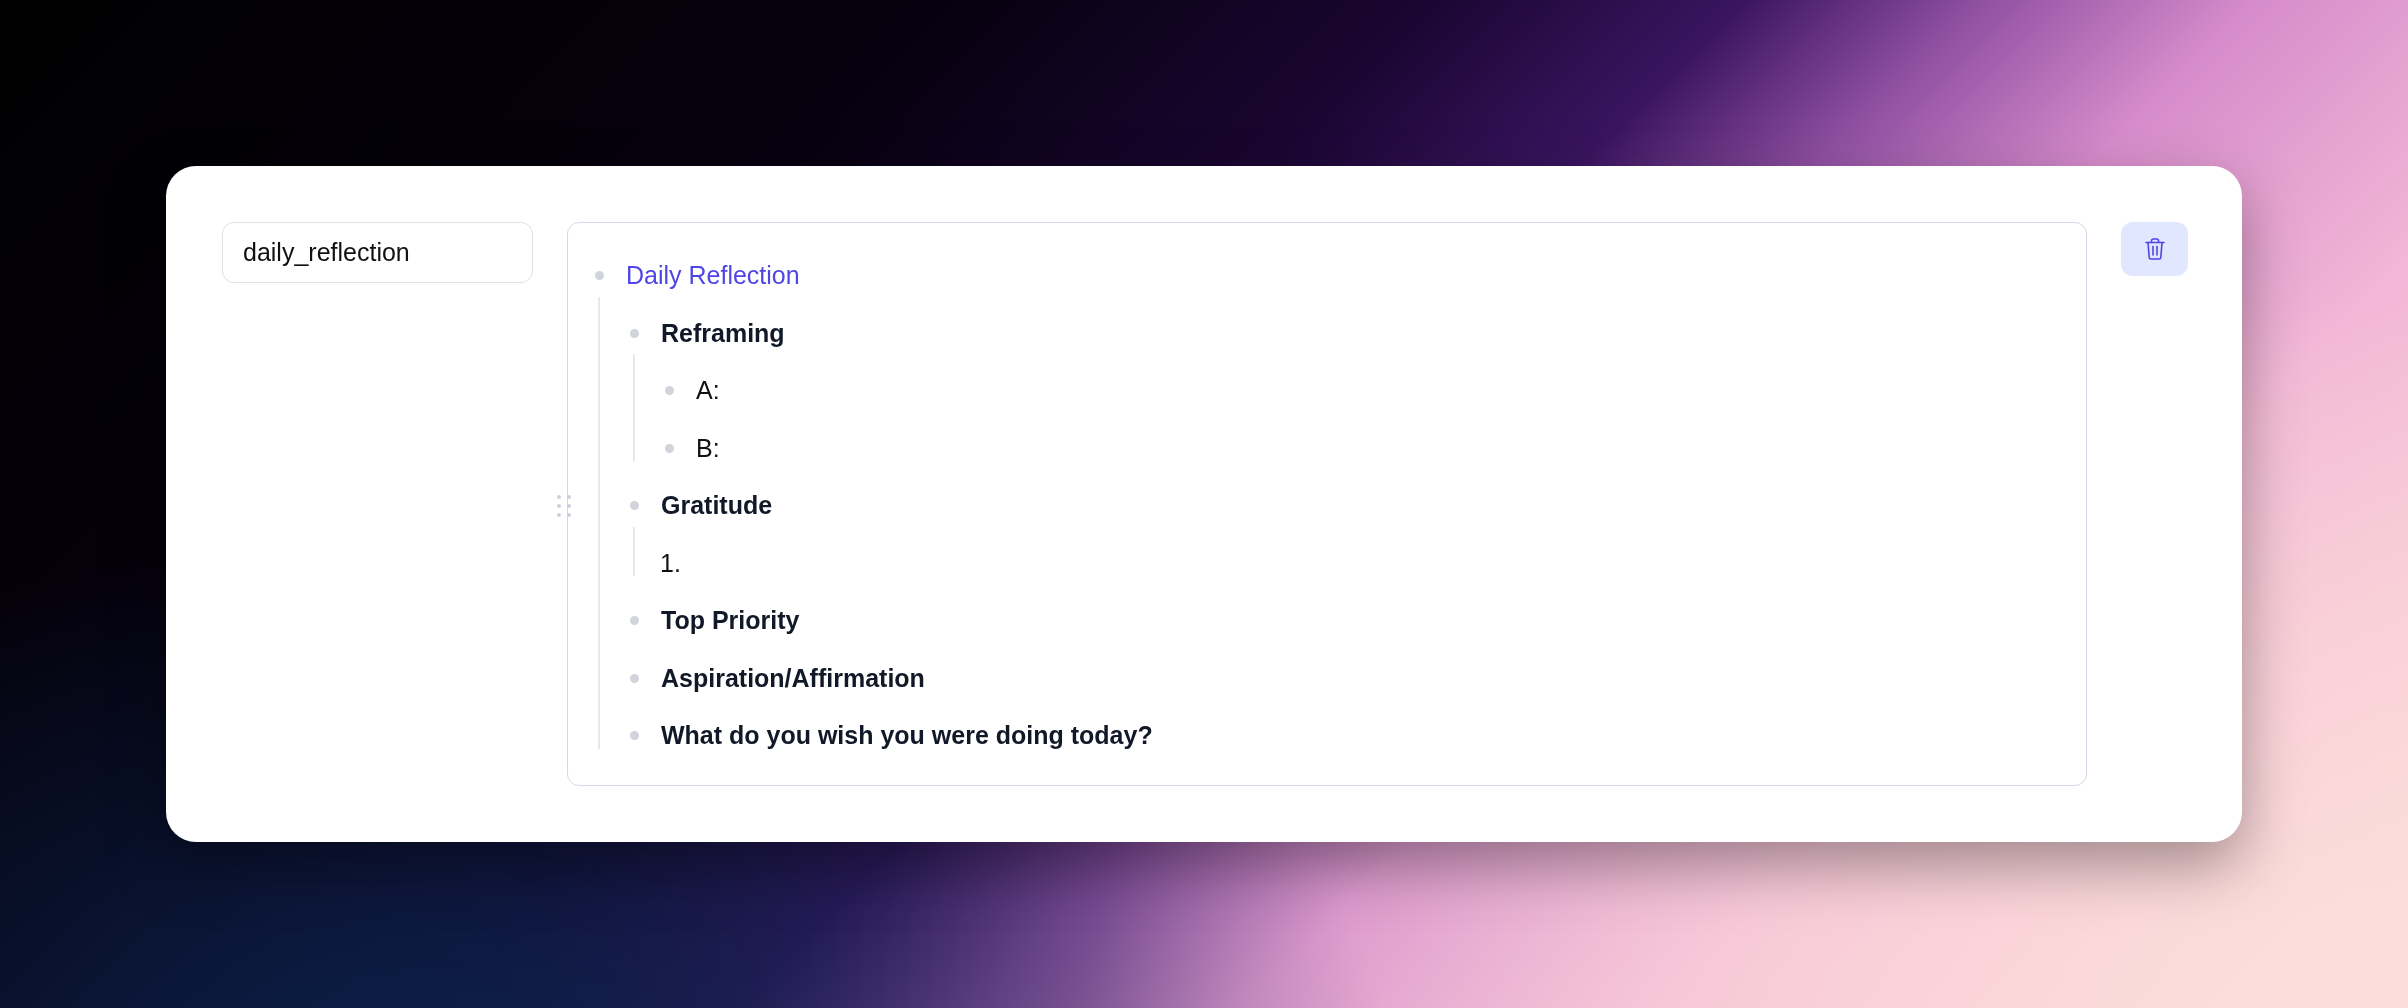  What do you see at coordinates (723, 333) in the screenshot?
I see `section-heading: Reframing` at bounding box center [723, 333].